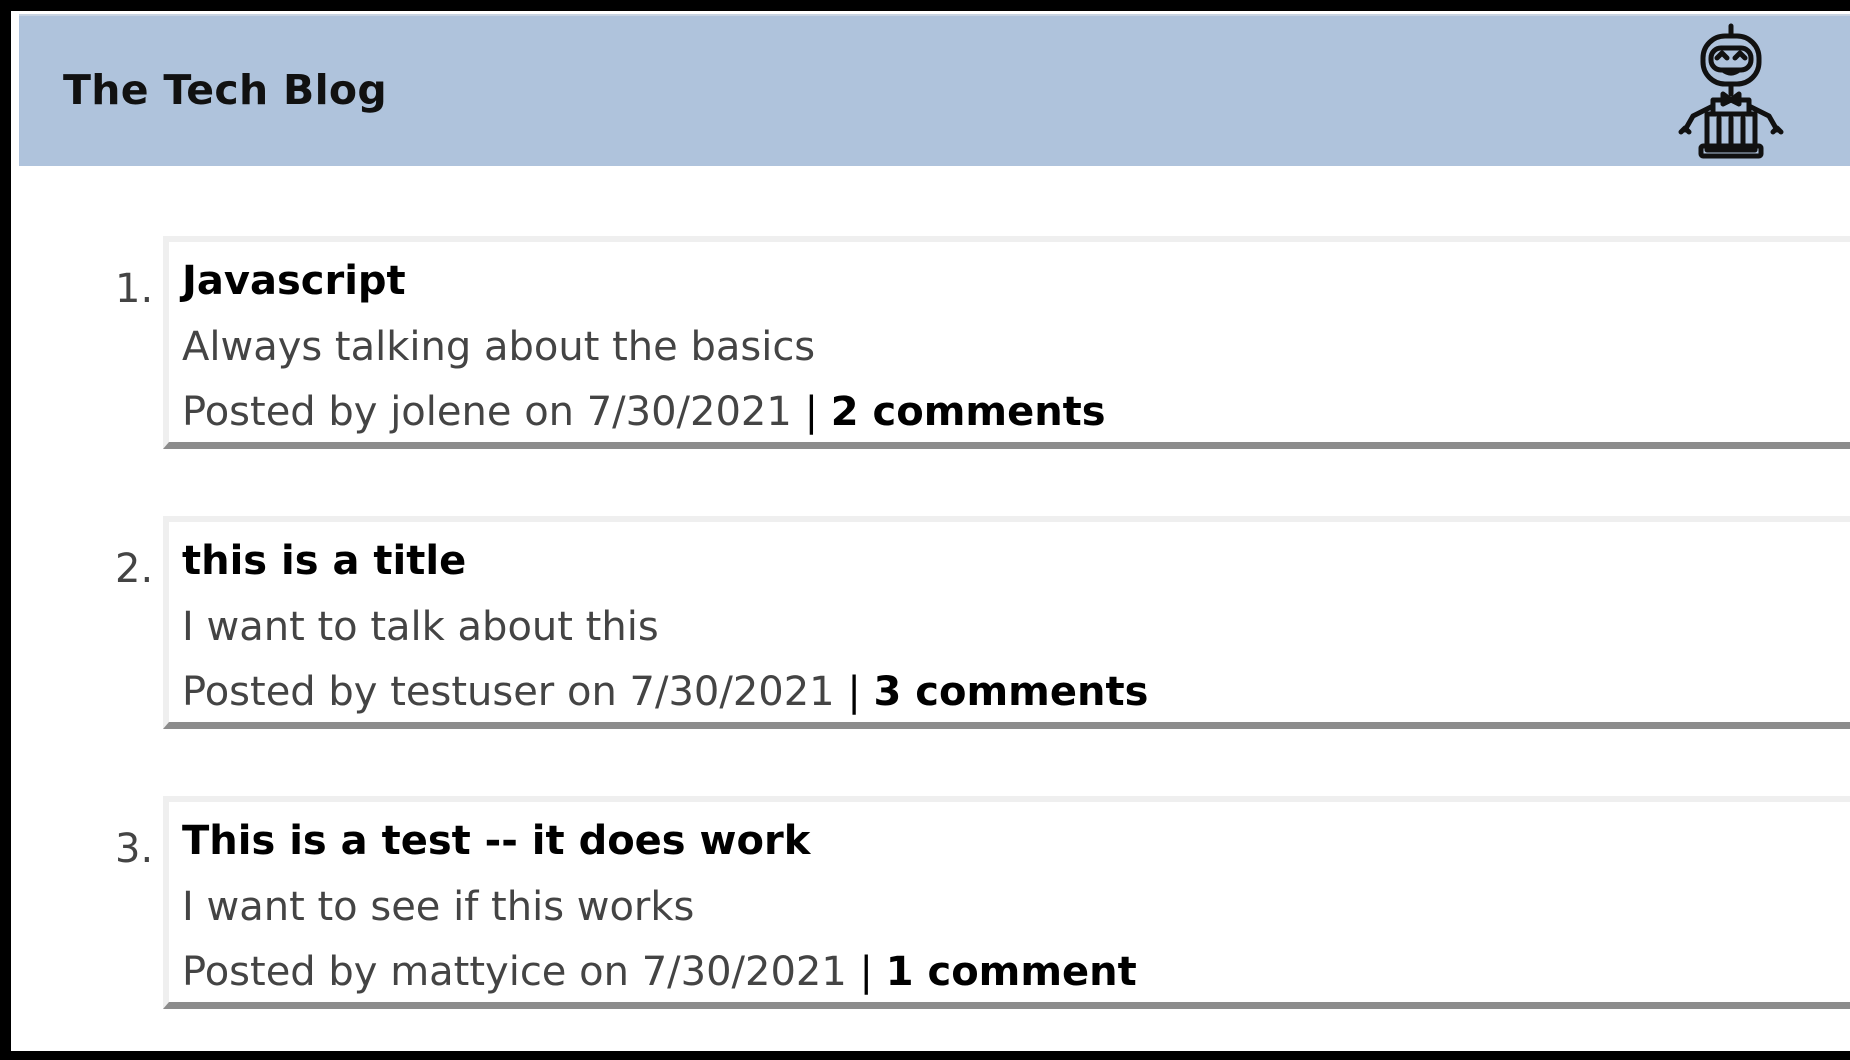 This screenshot has width=1850, height=1060. I want to click on post-summary: I want to talk about this, so click(420, 627).